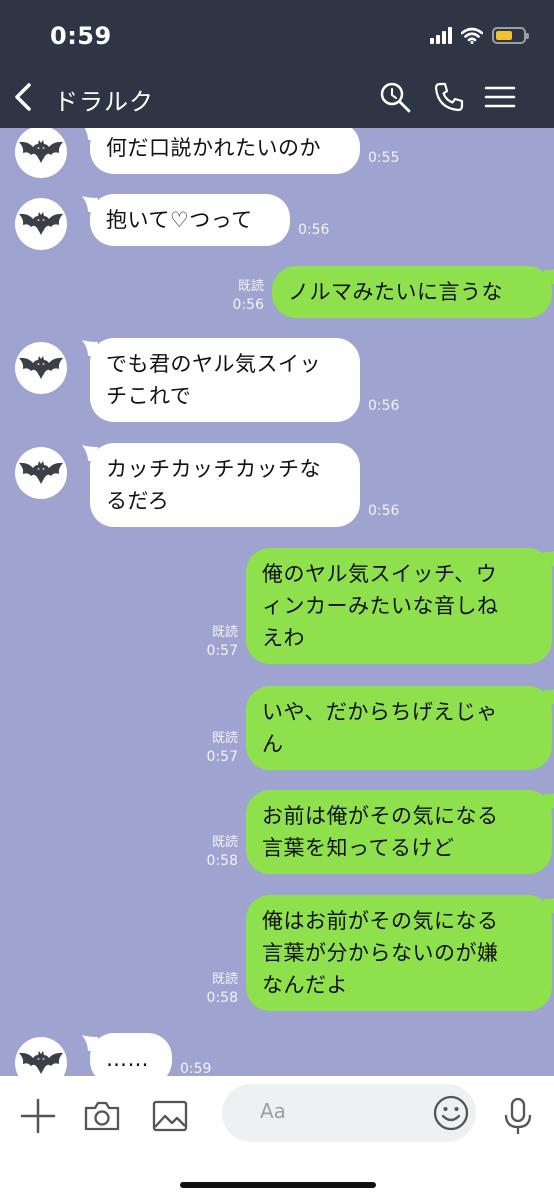 The height and width of the screenshot is (1200, 554). I want to click on camera-icon, so click(102, 1116).